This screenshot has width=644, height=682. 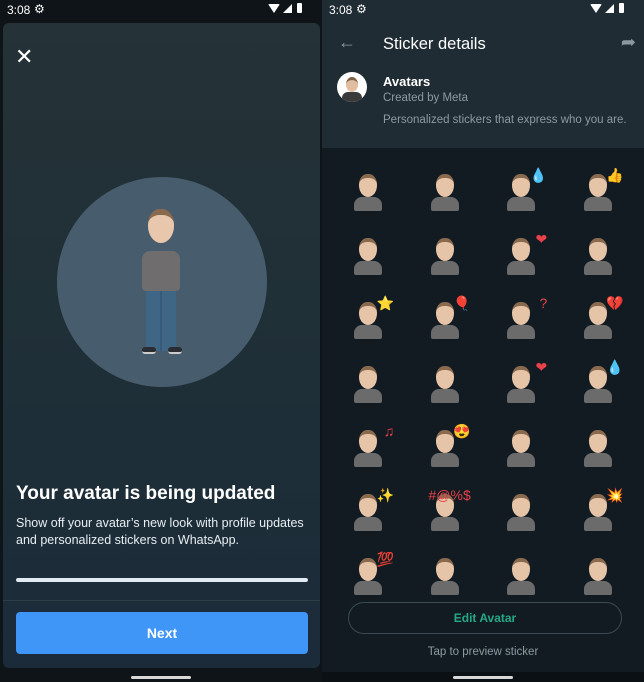 What do you see at coordinates (543, 303) in the screenshot?
I see `sticker-decoration-icon: ?` at bounding box center [543, 303].